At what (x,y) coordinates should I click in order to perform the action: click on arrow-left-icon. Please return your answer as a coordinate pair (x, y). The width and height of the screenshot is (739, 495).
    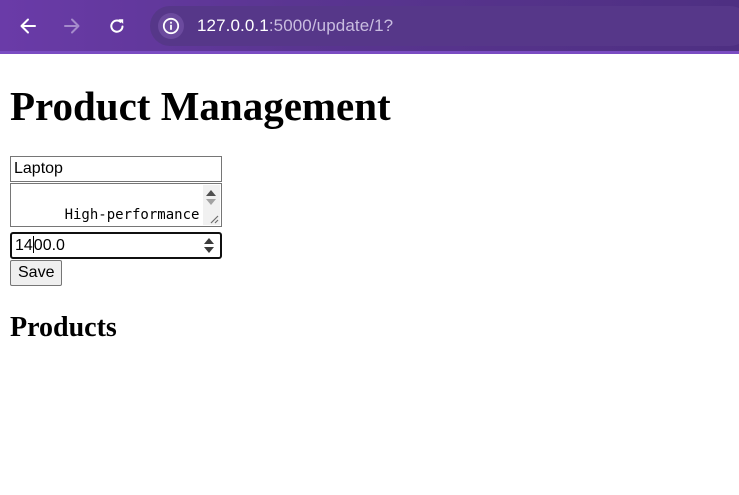
    Looking at the image, I should click on (28, 26).